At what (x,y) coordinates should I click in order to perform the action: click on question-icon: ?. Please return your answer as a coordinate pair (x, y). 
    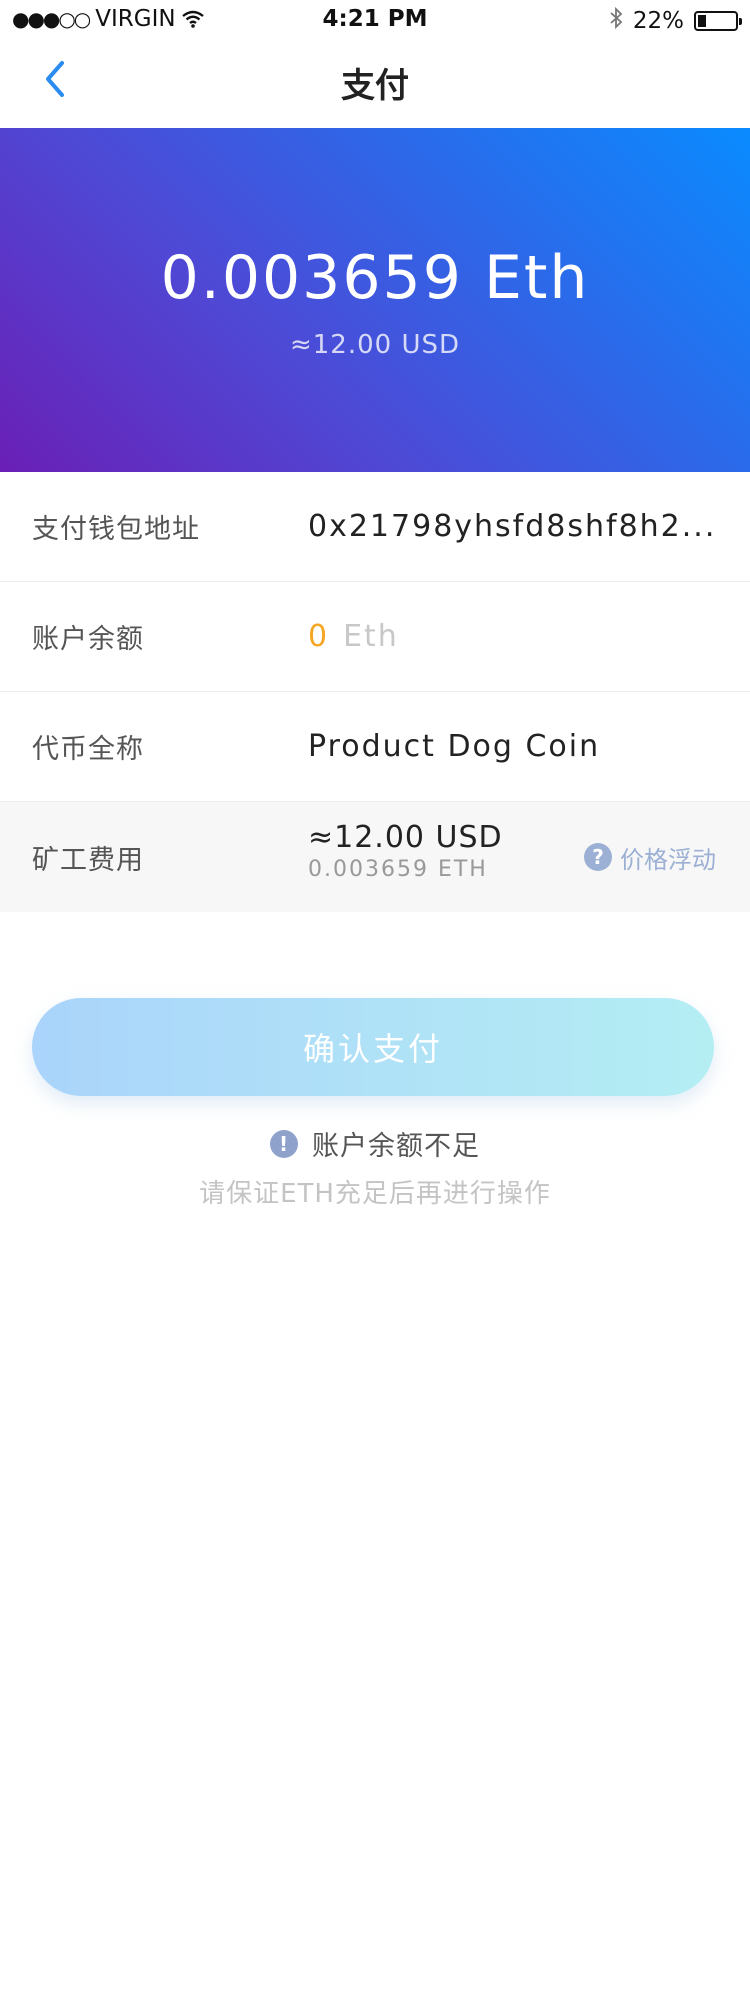
    Looking at the image, I should click on (598, 857).